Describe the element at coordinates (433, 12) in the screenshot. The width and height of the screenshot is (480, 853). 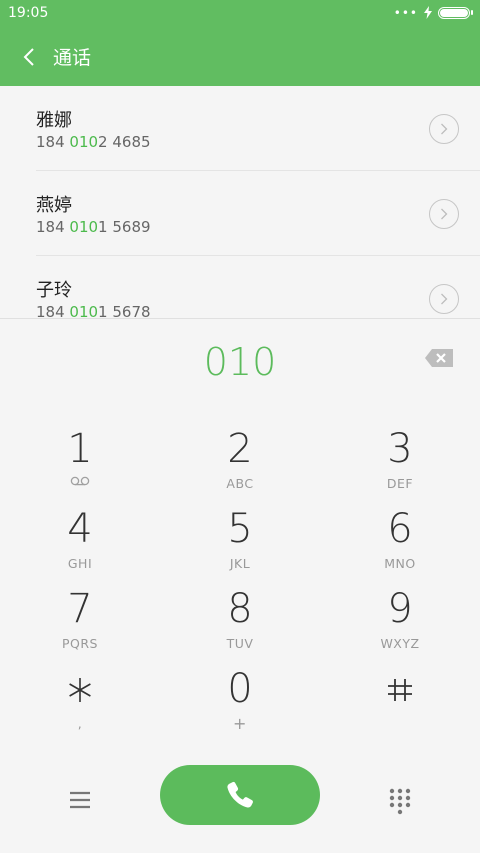
I see `status-icons: •••` at that location.